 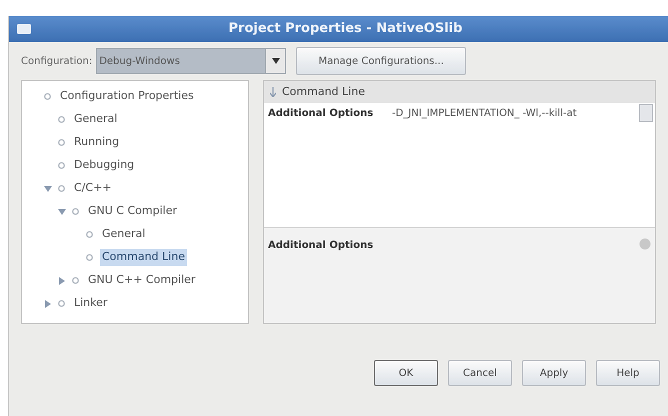 What do you see at coordinates (142, 280) in the screenshot?
I see `tree-item: GNU C++ Compiler` at bounding box center [142, 280].